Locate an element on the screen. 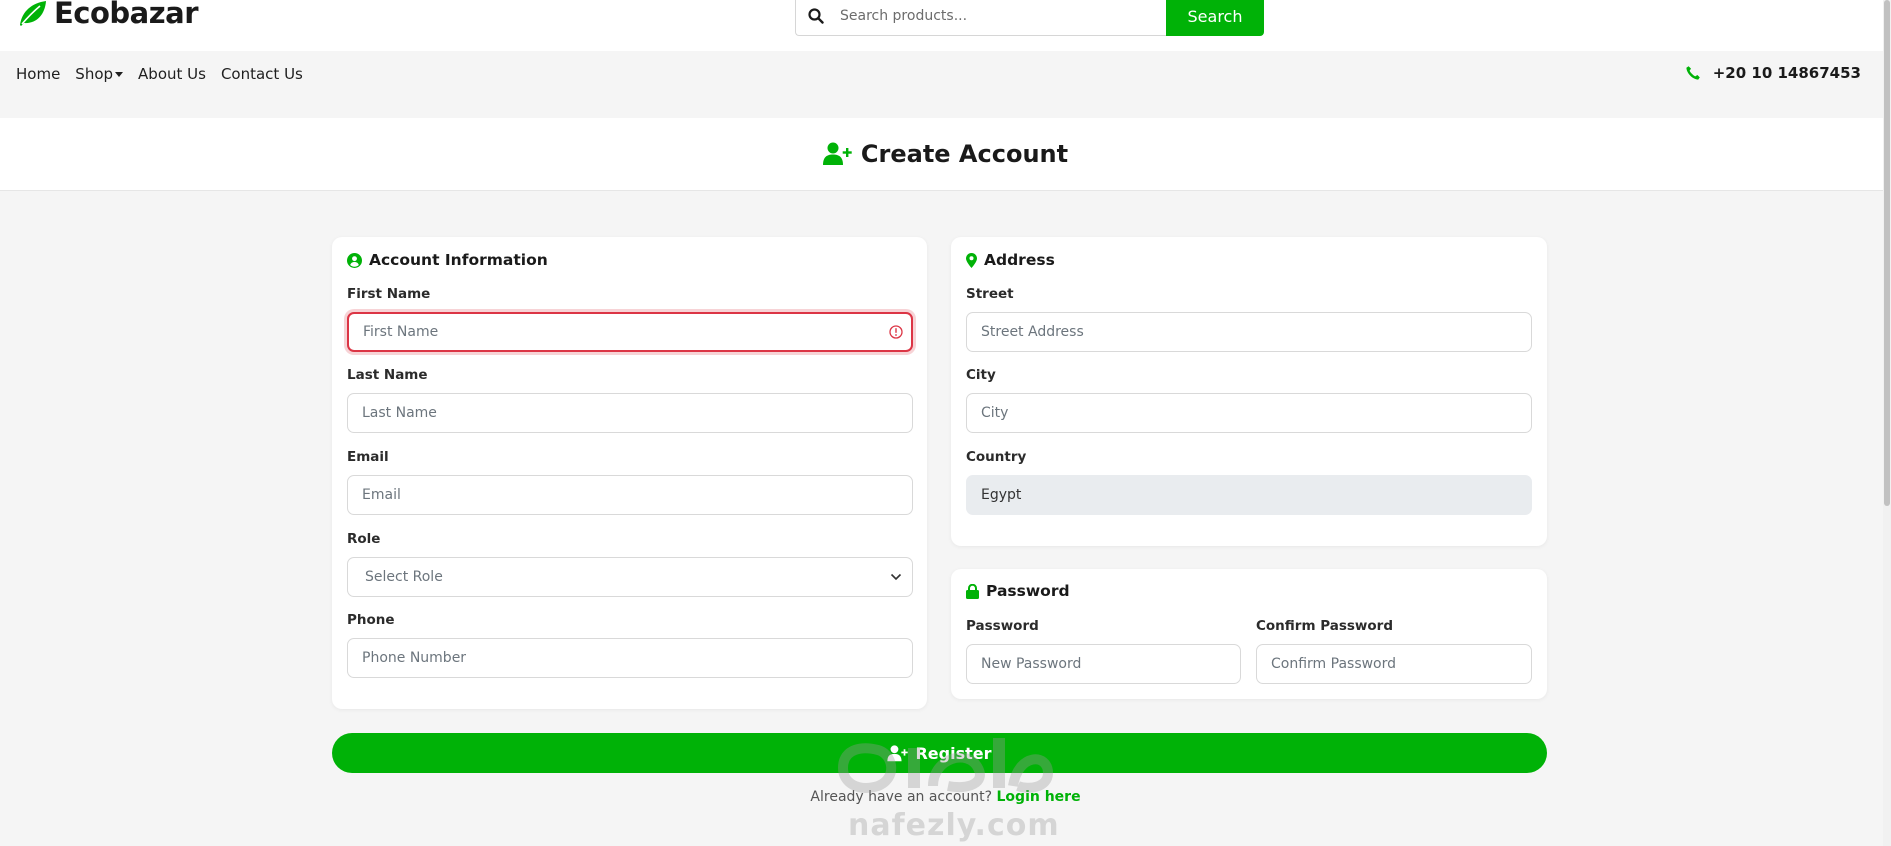 This screenshot has width=1891, height=846. password-field is located at coordinates (1103, 664).